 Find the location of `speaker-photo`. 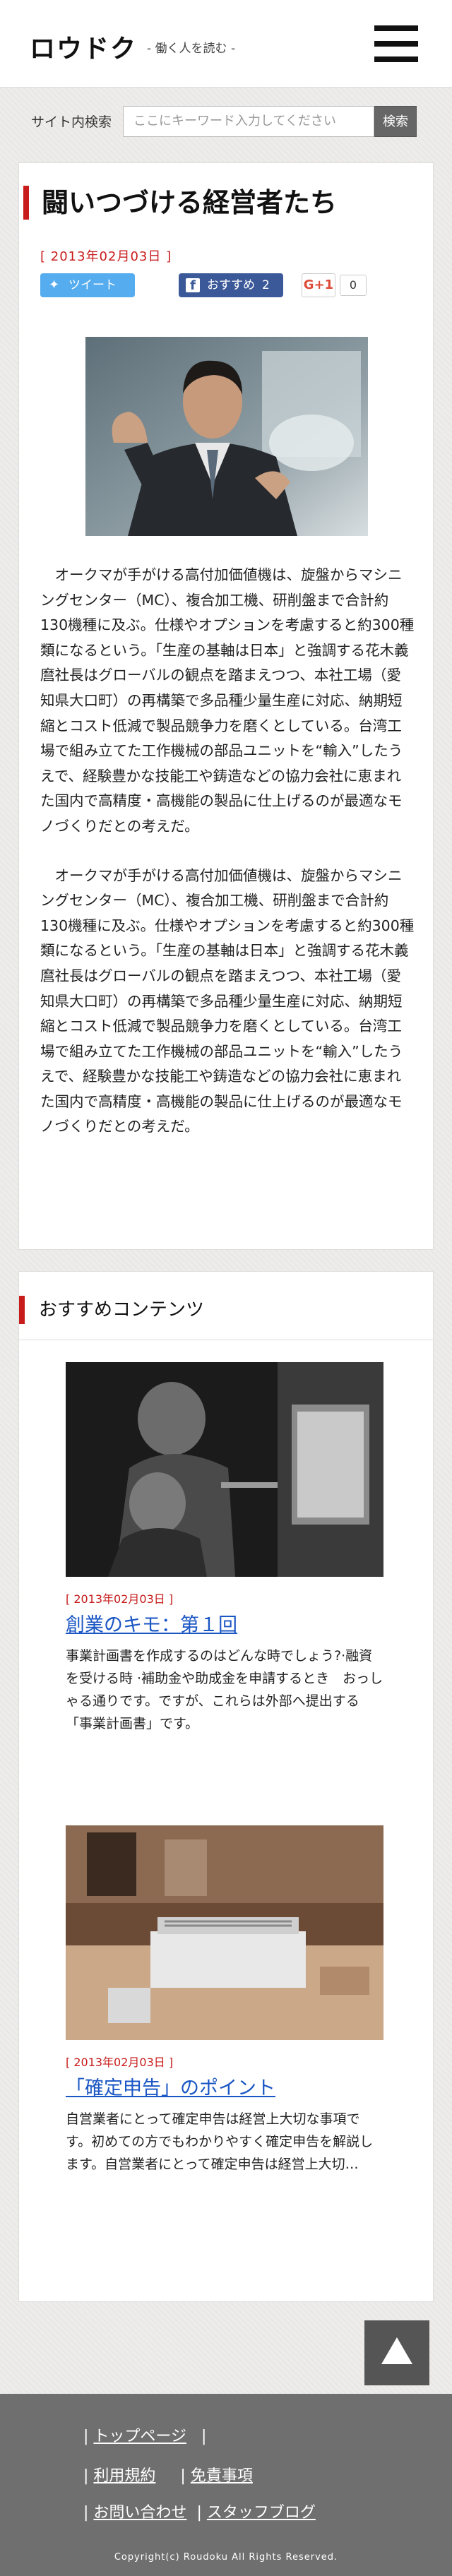

speaker-photo is located at coordinates (226, 436).